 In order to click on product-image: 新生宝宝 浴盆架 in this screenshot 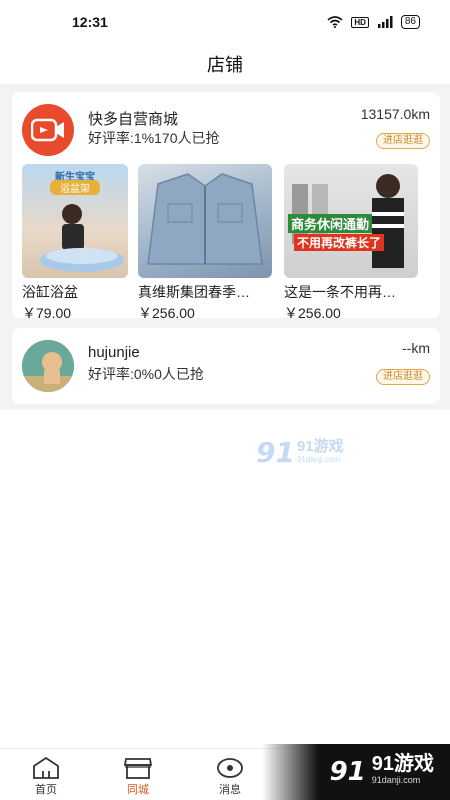, I will do `click(75, 221)`.